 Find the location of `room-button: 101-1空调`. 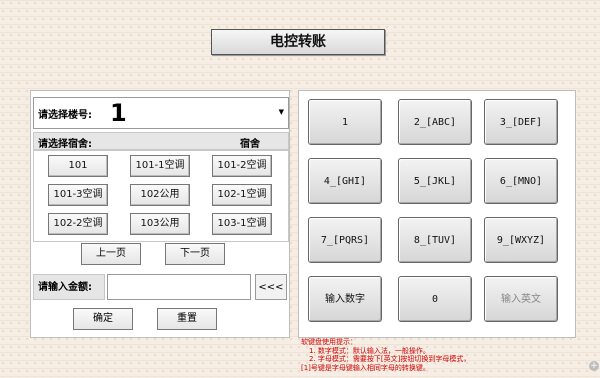

room-button: 101-1空调 is located at coordinates (160, 166).